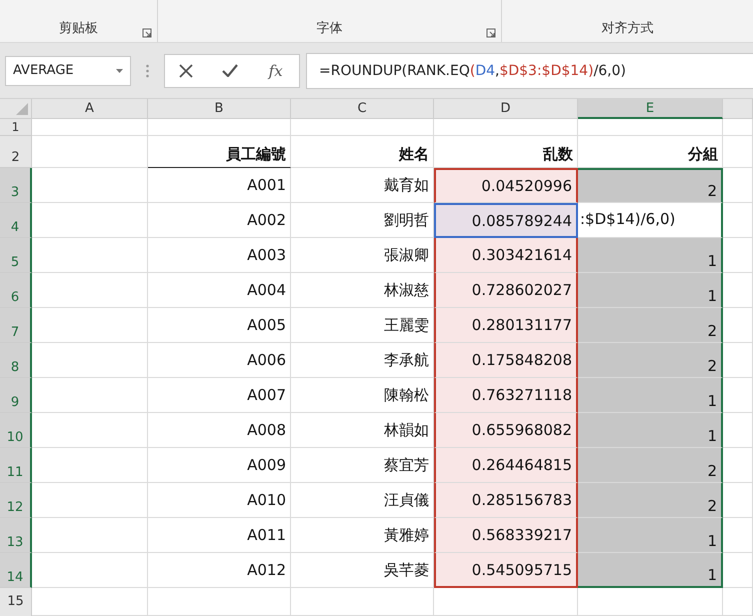  Describe the element at coordinates (22, 109) in the screenshot. I see `triangle-icon` at that location.